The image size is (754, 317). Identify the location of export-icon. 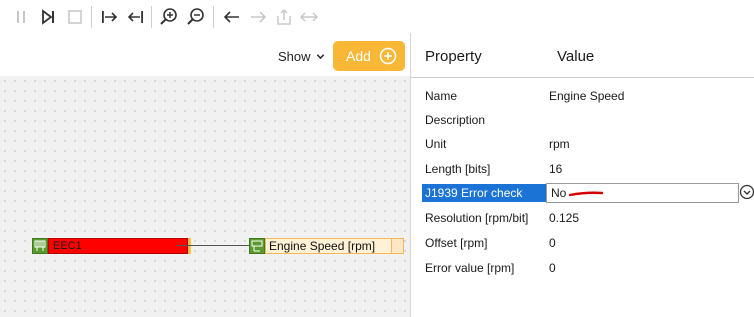
(284, 17).